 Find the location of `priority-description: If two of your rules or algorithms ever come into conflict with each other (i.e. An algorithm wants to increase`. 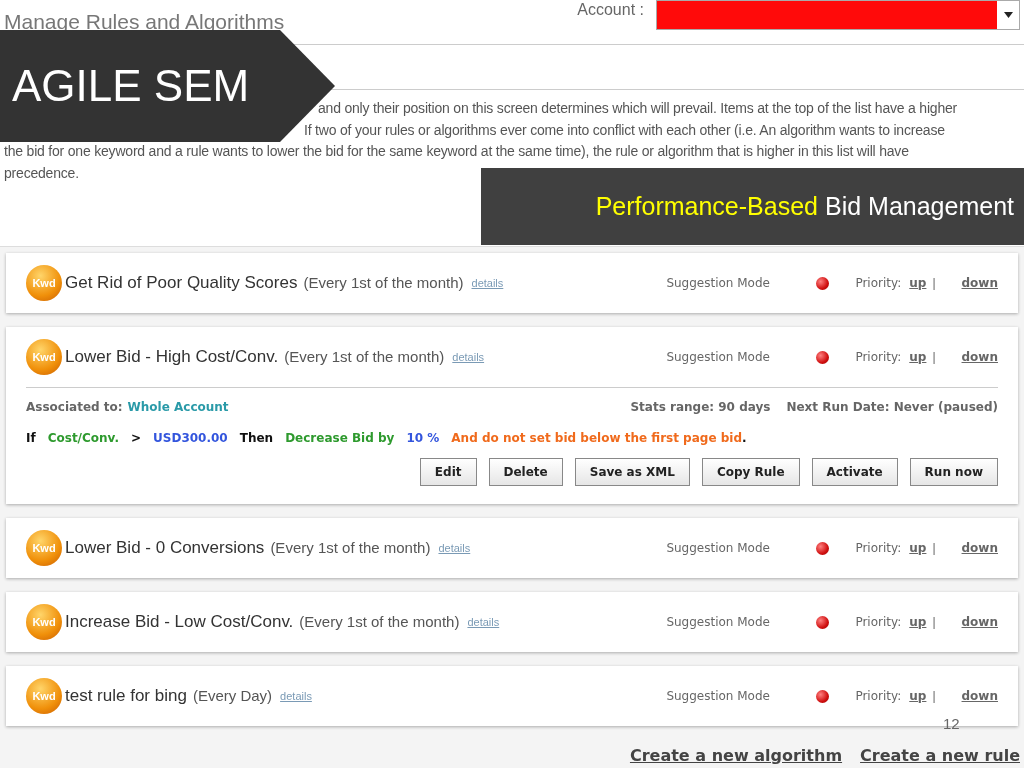

priority-description: If two of your rules or algorithms ever come into conflict with each other (i.e. An algorithm wants to increase is located at coordinates (624, 130).